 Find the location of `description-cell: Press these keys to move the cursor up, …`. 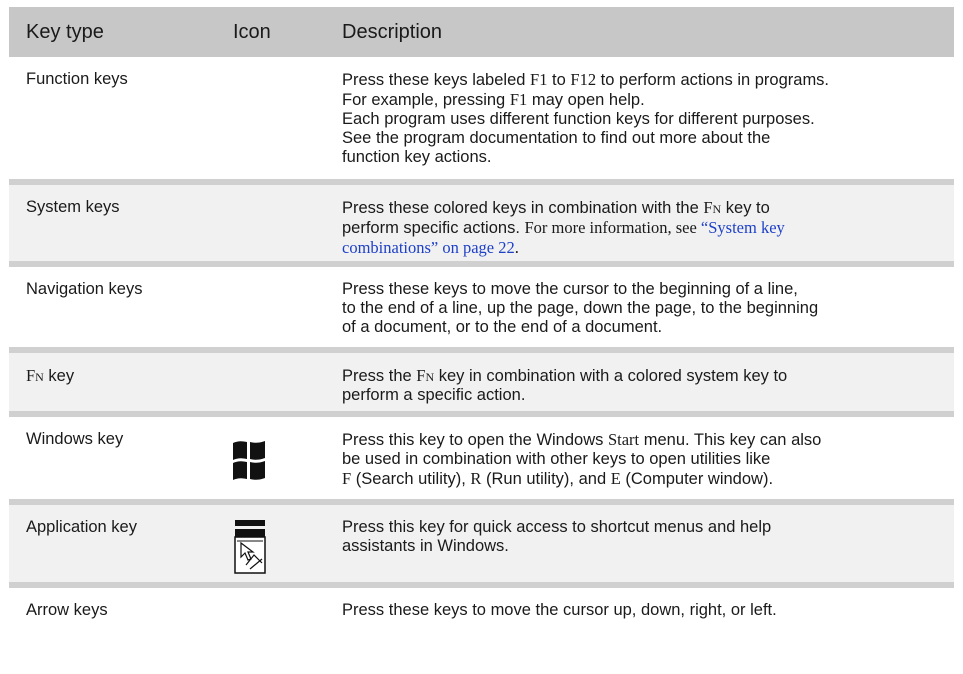

description-cell: Press these keys to move the cursor up, … is located at coordinates (559, 610).